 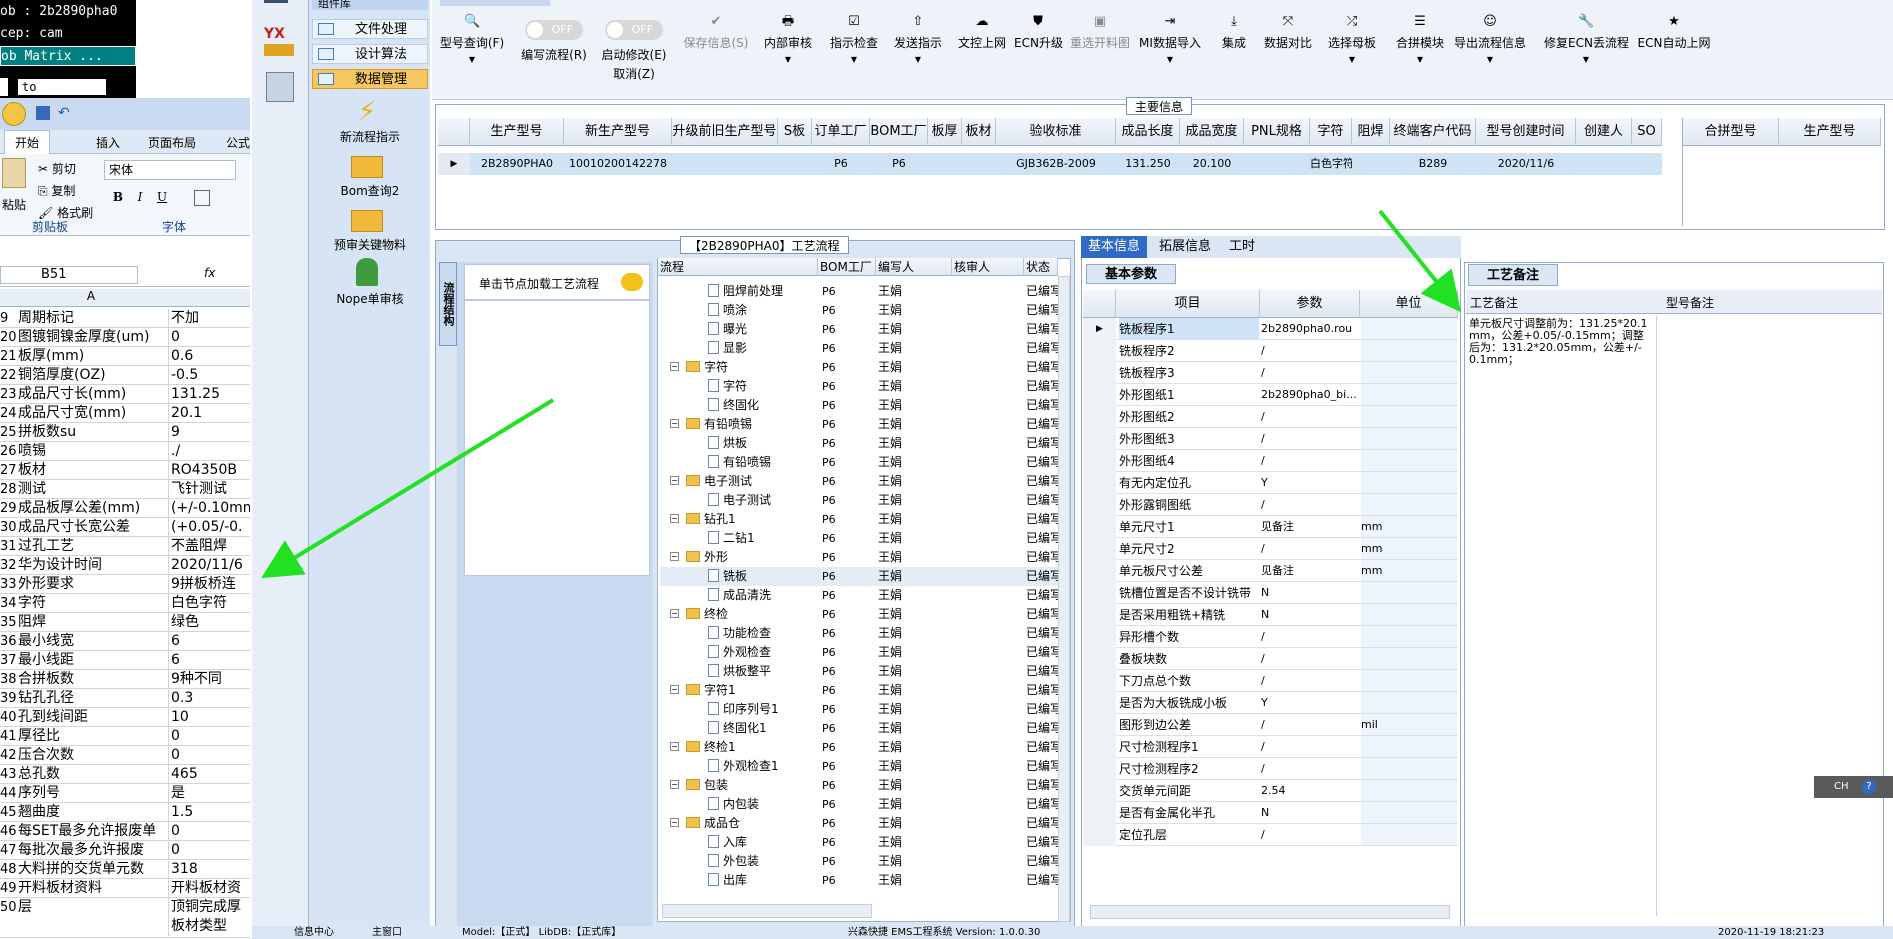 I want to click on arrow-right, so click(x=1419, y=261).